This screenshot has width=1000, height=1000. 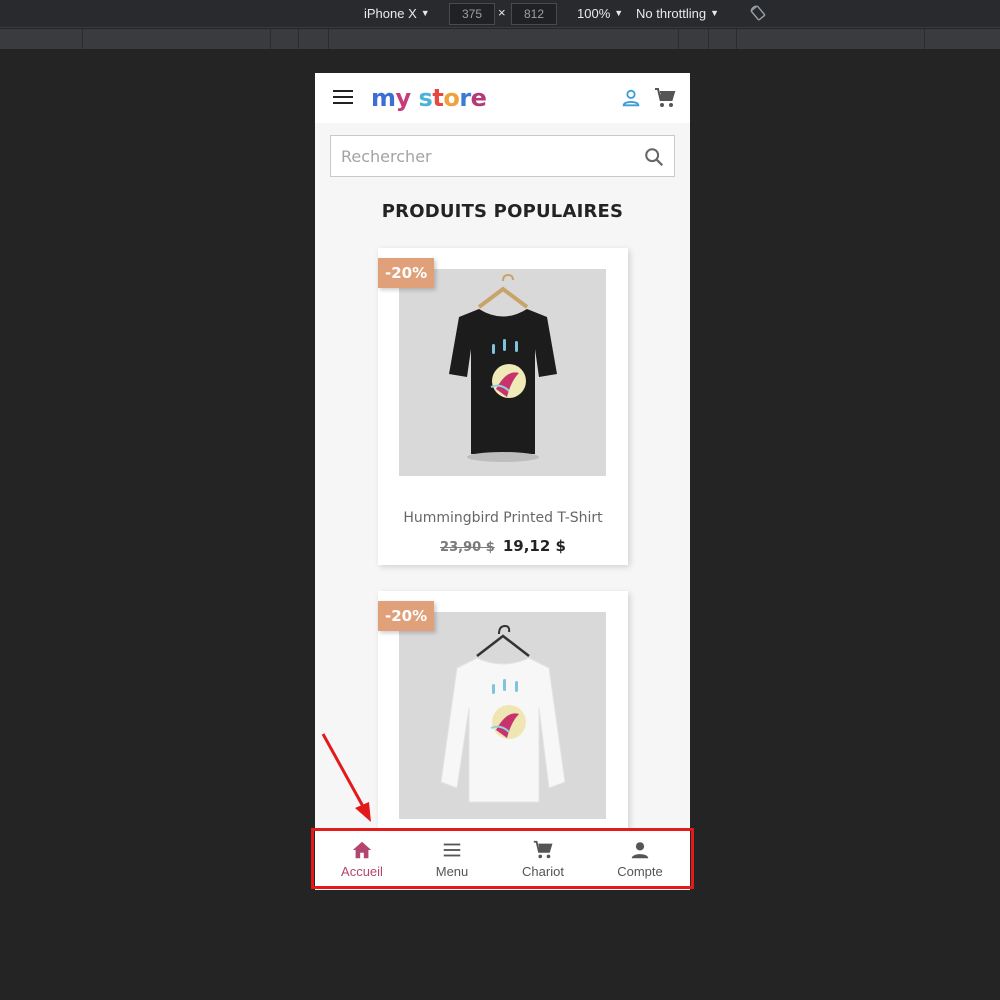 I want to click on devtools-toolbar: iPhone X ▼ 375 × 812 100% ▼ No throttling ▼, so click(x=500, y=14).